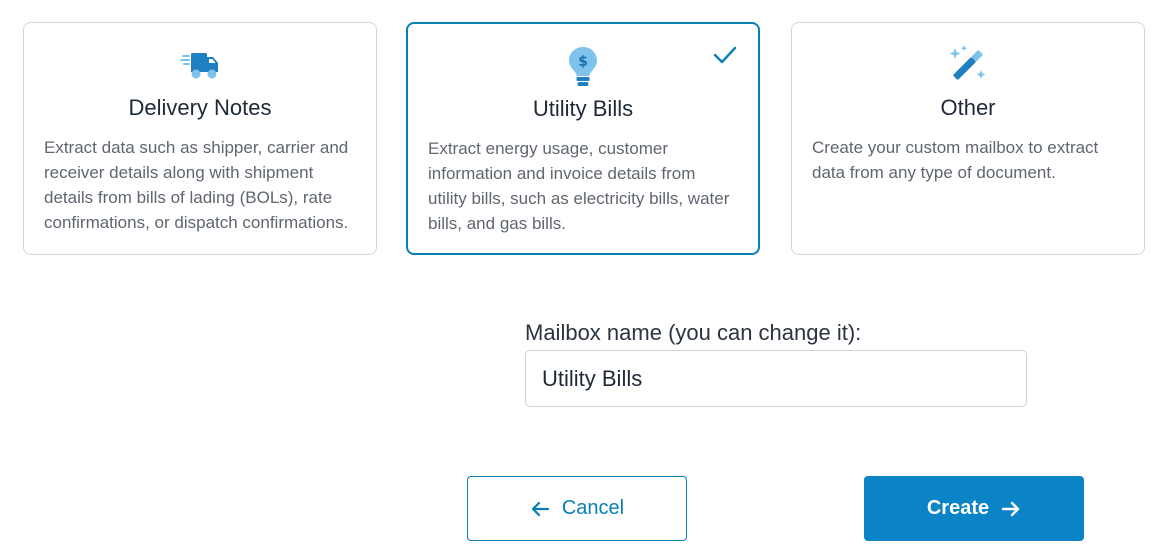 Image resolution: width=1175 pixels, height=547 pixels. I want to click on create-button: Create, so click(974, 508).